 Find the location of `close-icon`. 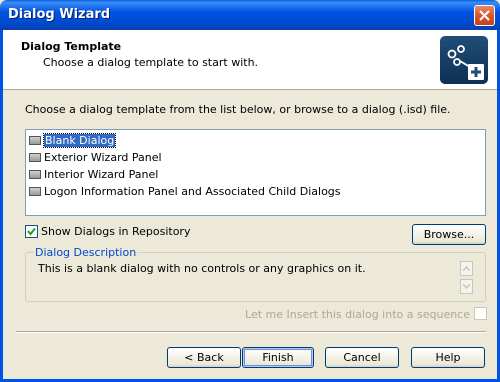

close-icon is located at coordinates (484, 15).